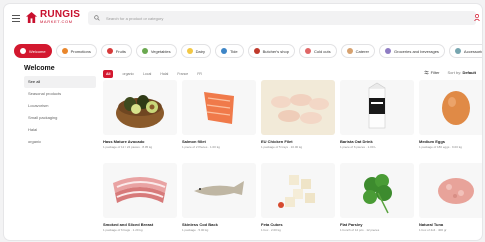 The image size is (485, 242). I want to click on product-meta: 1 package of 180 eggs · 9.00 kg, so click(440, 147).